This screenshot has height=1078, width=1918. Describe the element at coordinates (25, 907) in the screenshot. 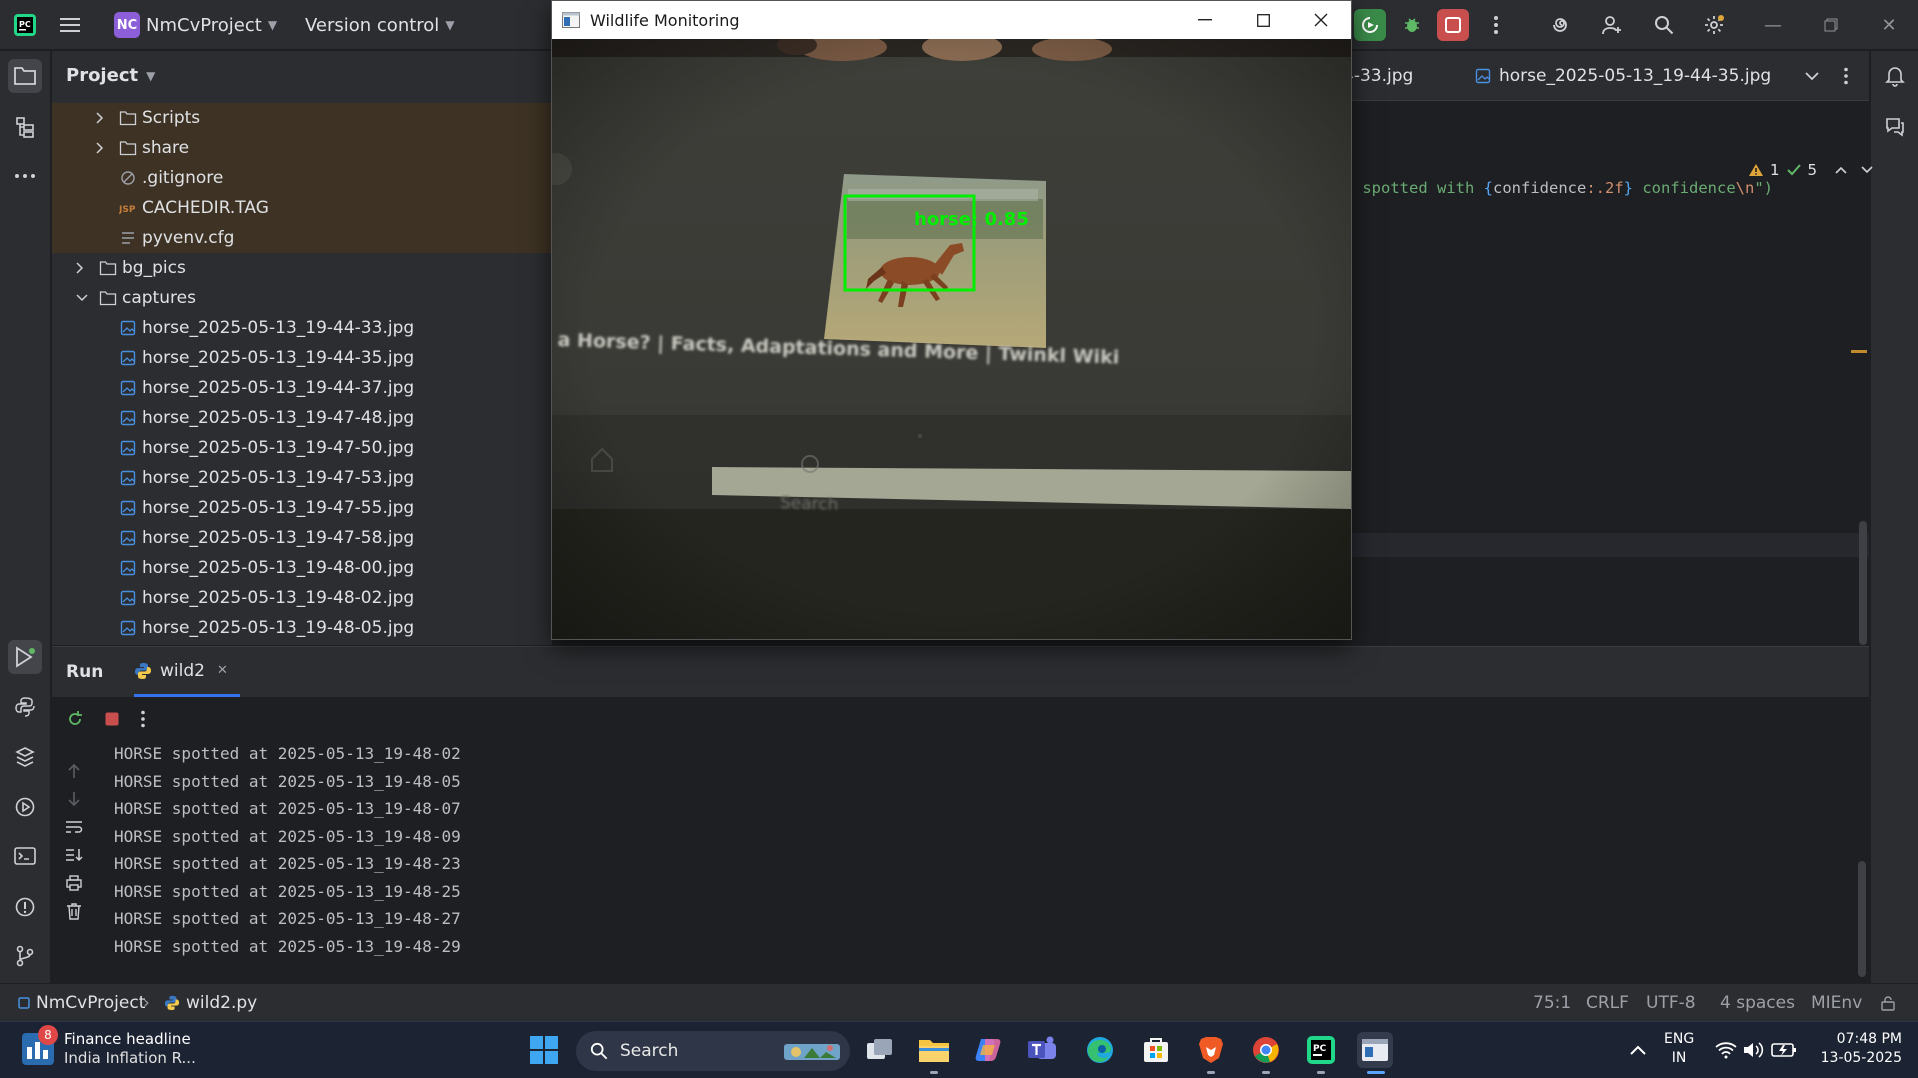

I see `problems-tool-button` at that location.